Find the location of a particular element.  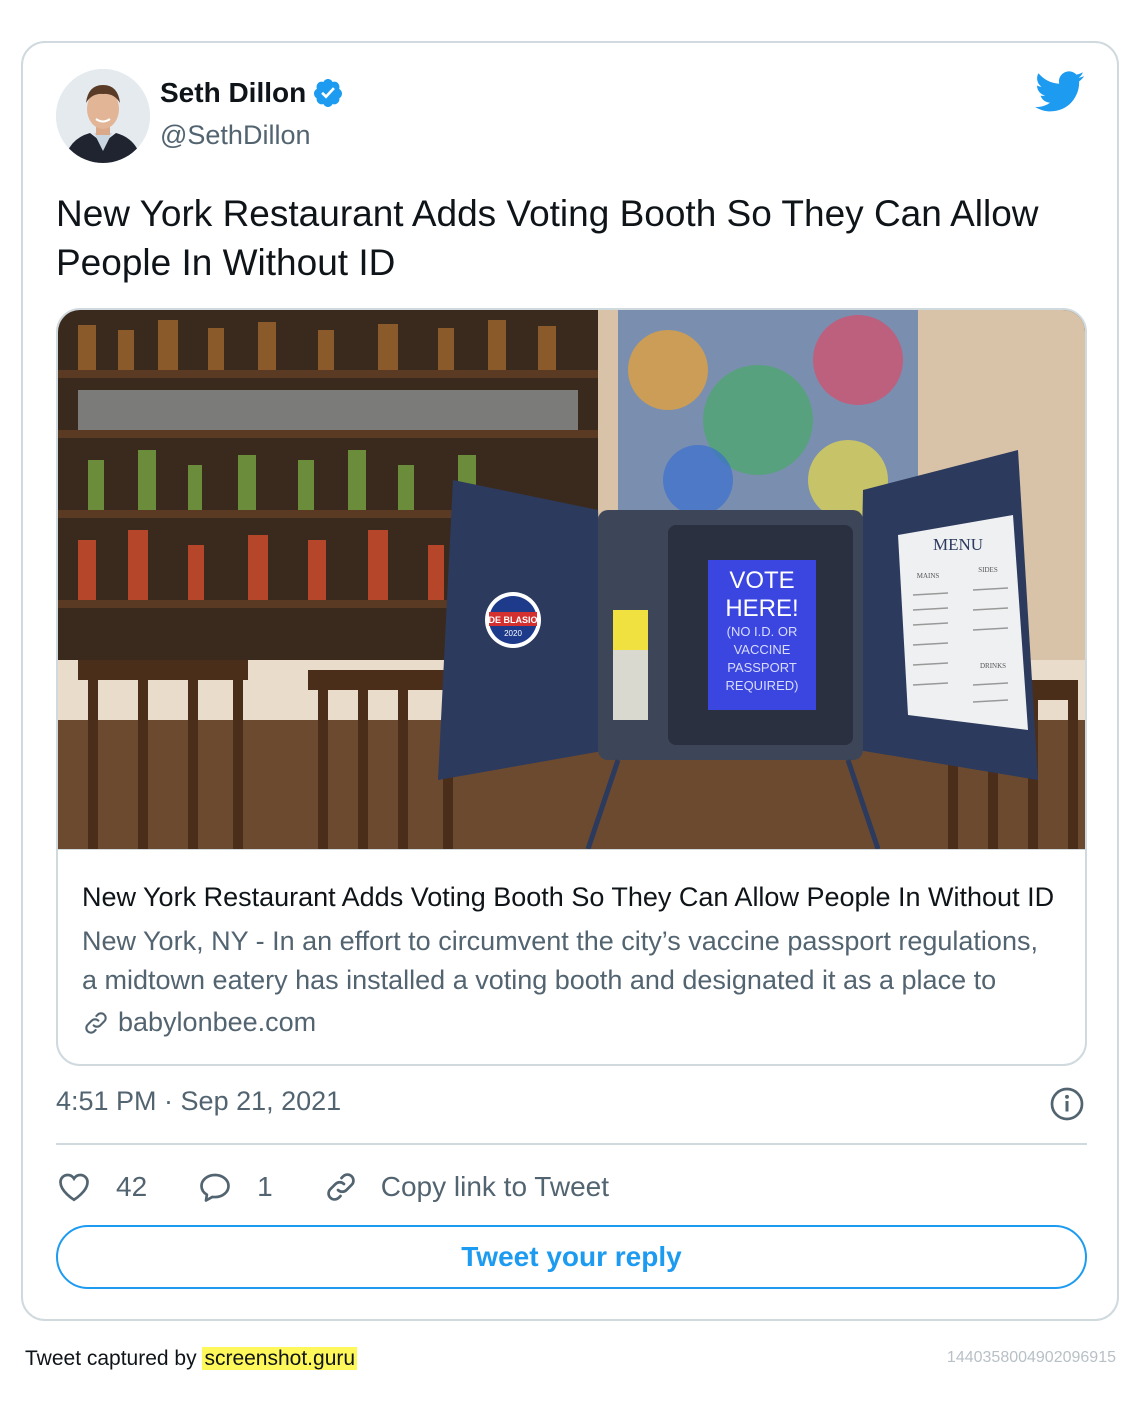

sticker-line-2: 2020 is located at coordinates (513, 633).